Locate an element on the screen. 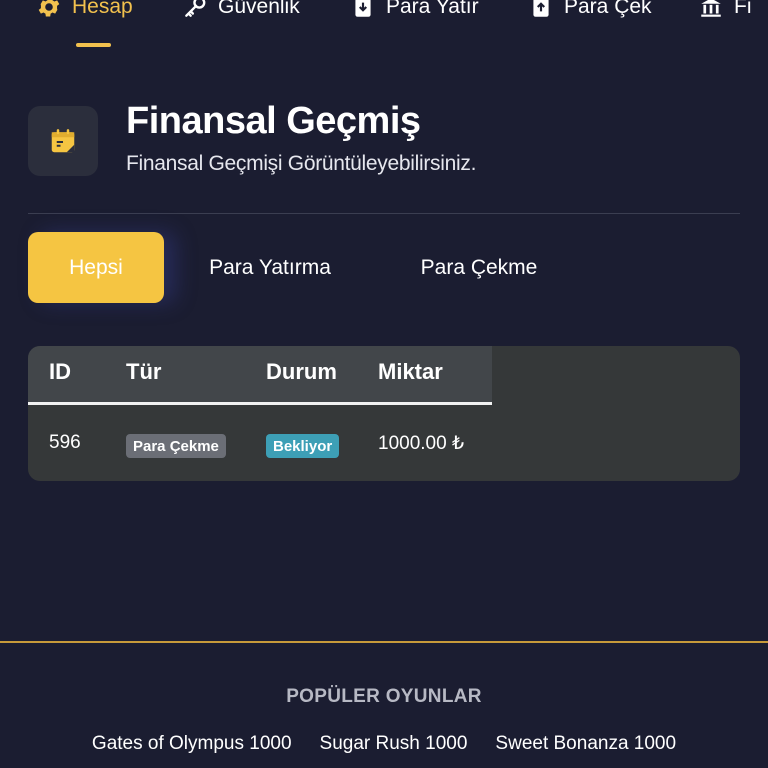 Image resolution: width=768 pixels, height=768 pixels. header-divider is located at coordinates (384, 213).